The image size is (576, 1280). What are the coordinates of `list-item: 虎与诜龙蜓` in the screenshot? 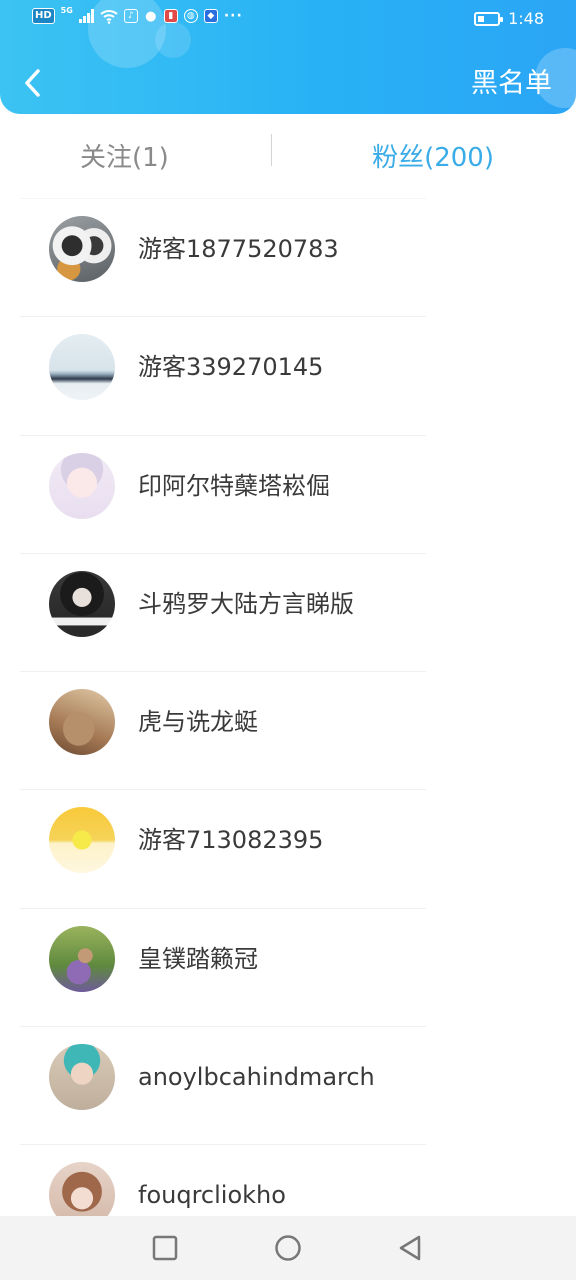 It's located at (223, 730).